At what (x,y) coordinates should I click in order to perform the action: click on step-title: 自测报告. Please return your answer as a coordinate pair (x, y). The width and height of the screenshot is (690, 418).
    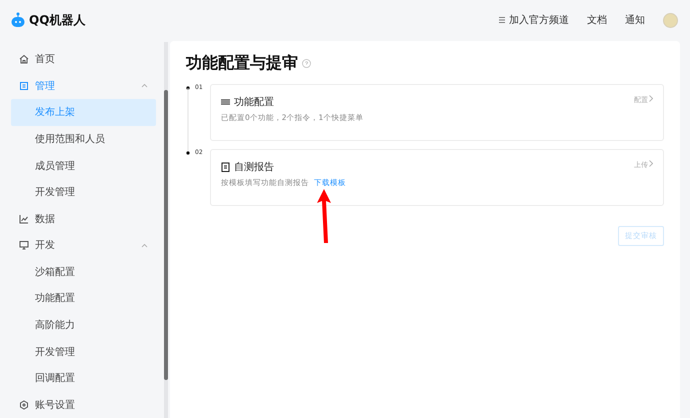
    Looking at the image, I should click on (254, 167).